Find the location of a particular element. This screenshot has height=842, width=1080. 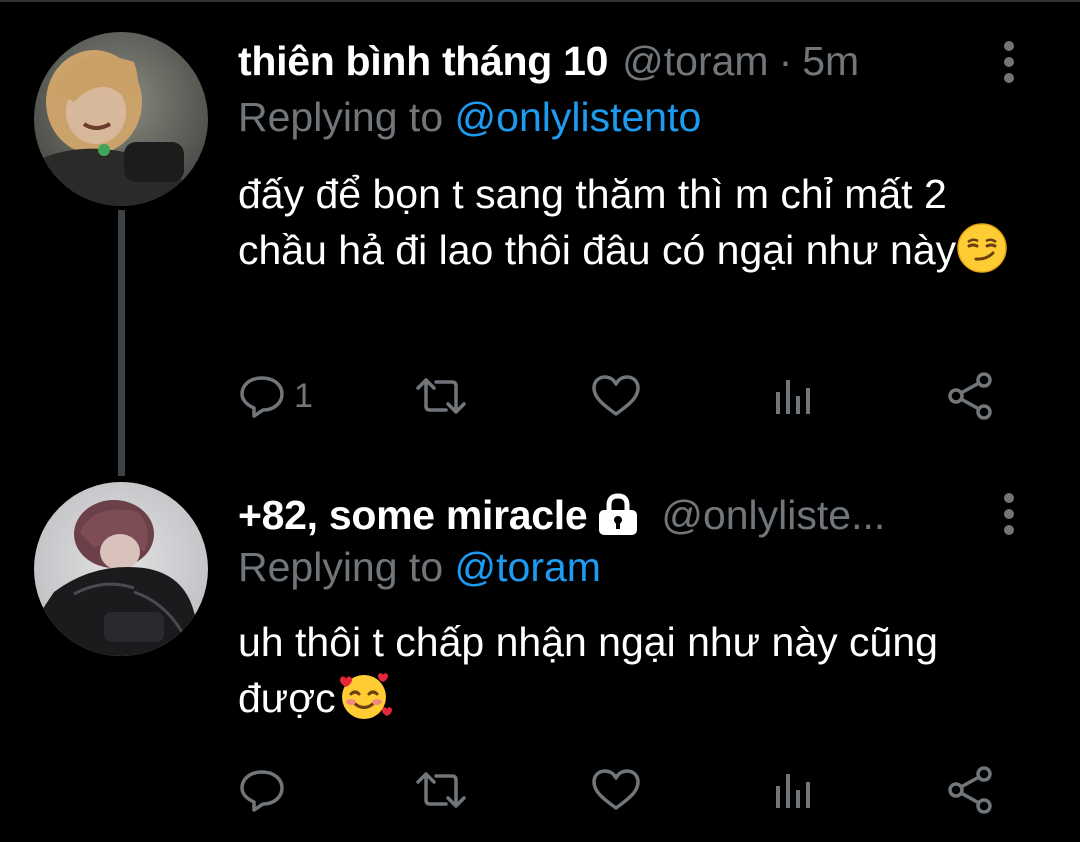

reply-button: 1 is located at coordinates (275, 396).